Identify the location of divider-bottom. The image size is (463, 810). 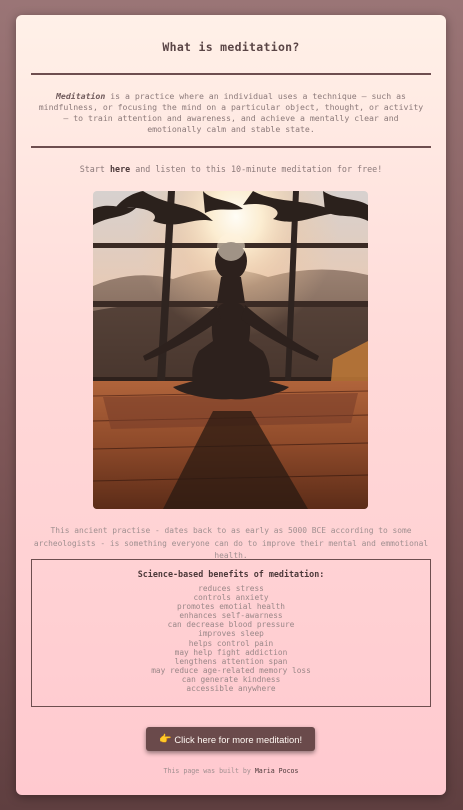
(231, 147).